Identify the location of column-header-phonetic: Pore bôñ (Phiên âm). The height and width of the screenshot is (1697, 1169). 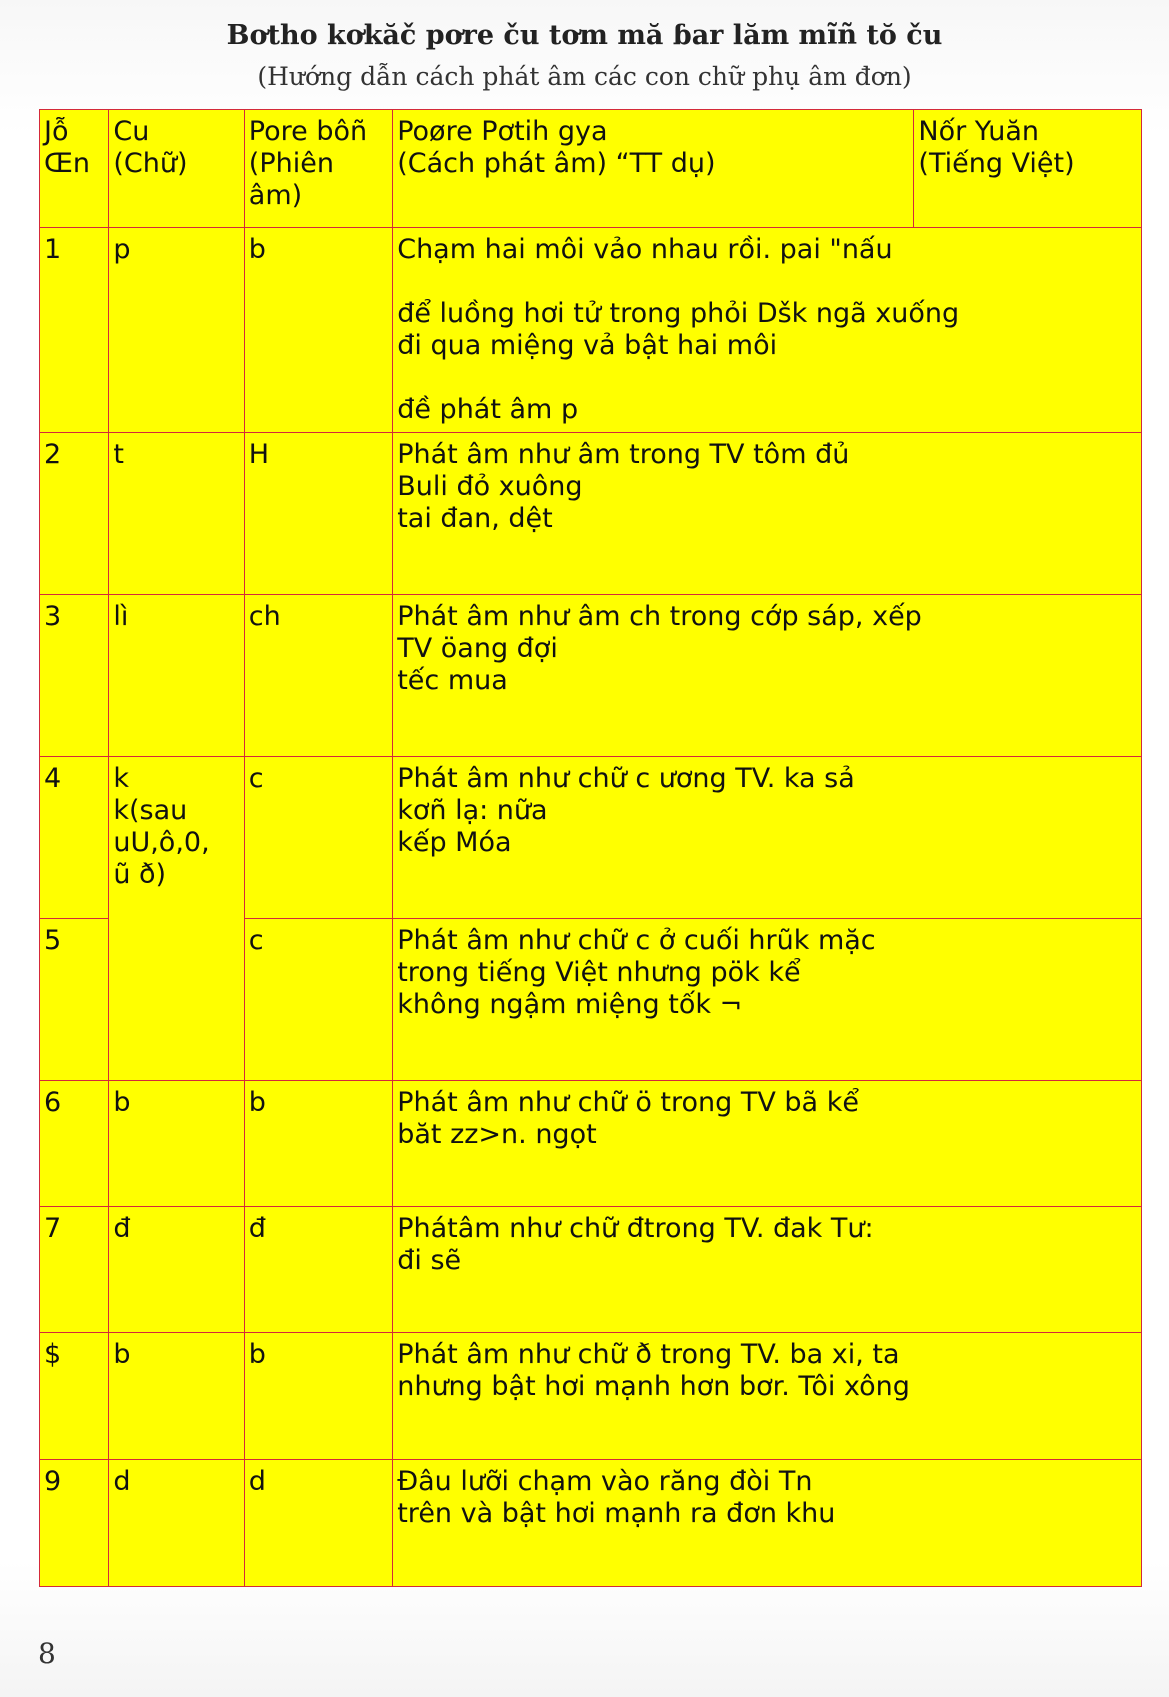
(318, 168).